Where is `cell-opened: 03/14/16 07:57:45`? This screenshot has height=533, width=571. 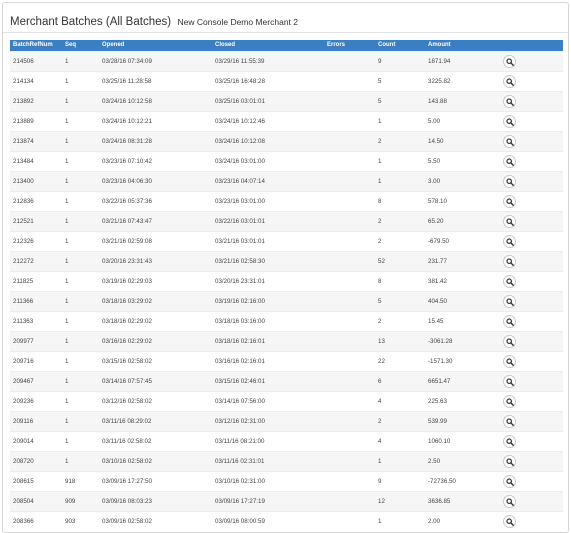
cell-opened: 03/14/16 07:57:45 is located at coordinates (155, 380).